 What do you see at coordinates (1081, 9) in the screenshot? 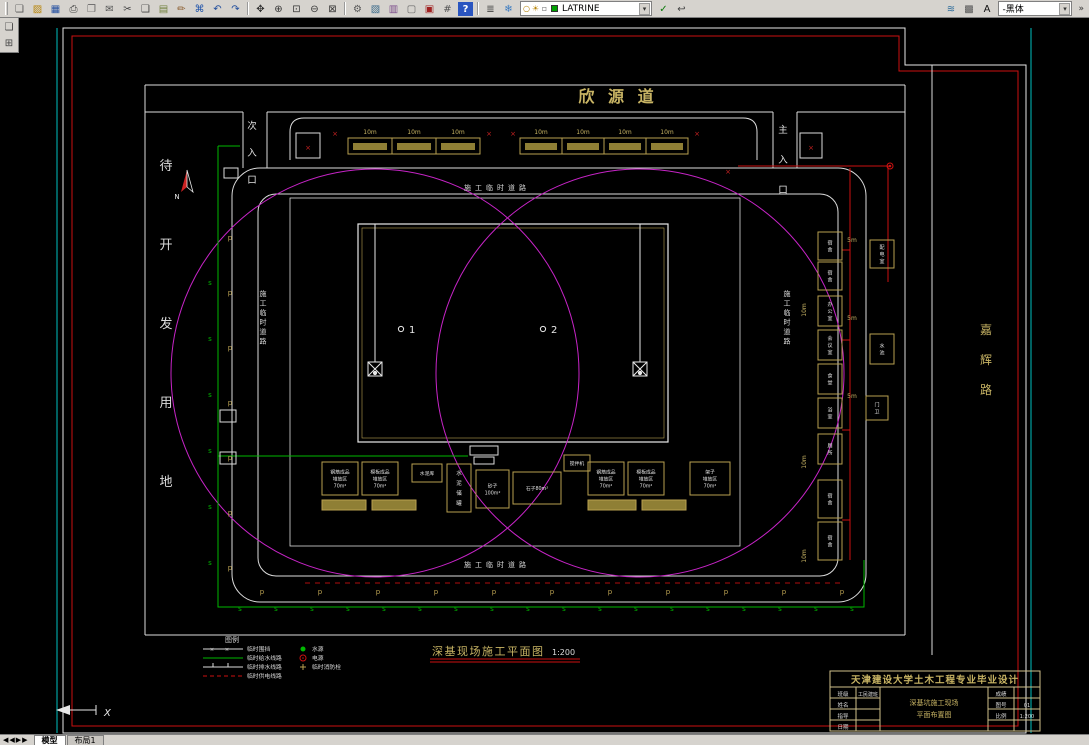
I see `toolbar-overflow-icon: »` at bounding box center [1081, 9].